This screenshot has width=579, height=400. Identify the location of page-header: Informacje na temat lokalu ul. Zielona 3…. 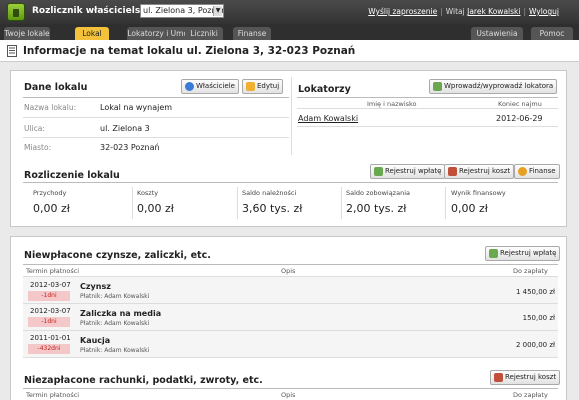
(289, 51).